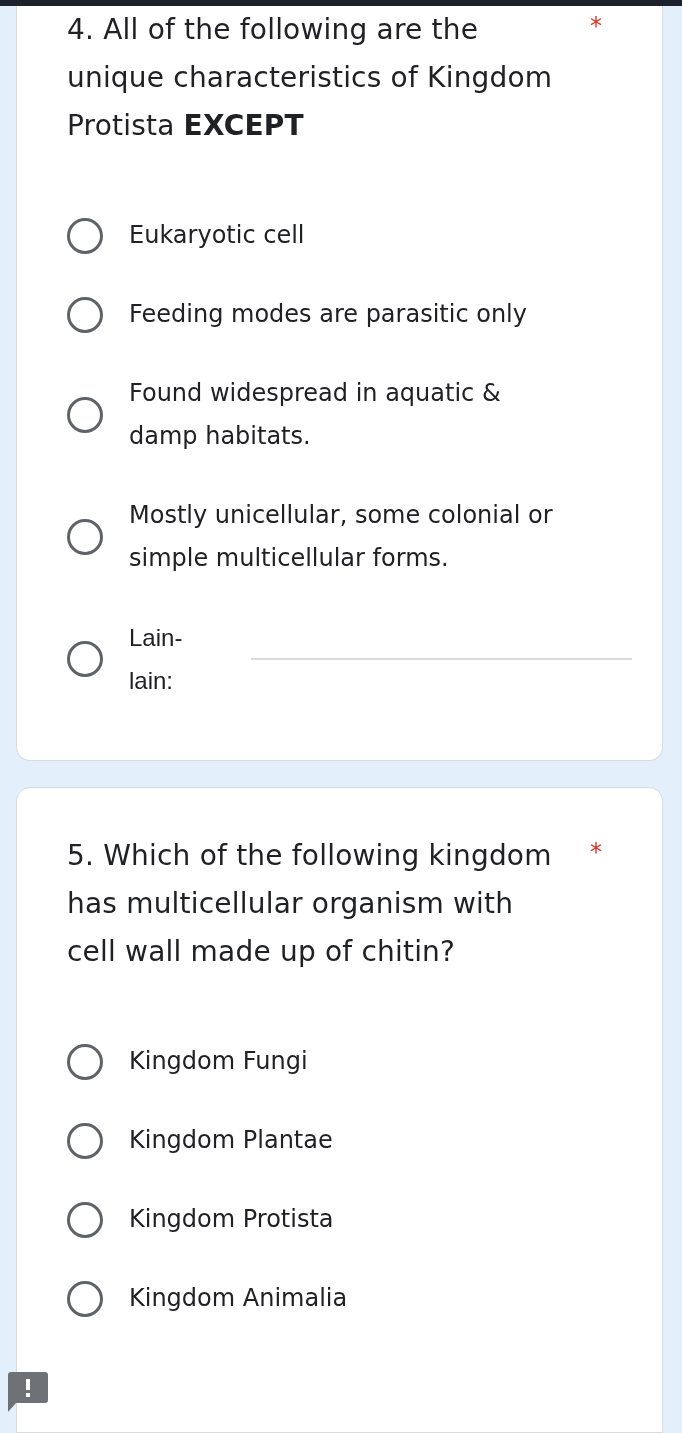 Image resolution: width=682 pixels, height=1433 pixels. What do you see at coordinates (217, 235) in the screenshot?
I see `option-label: Eukaryotic cell` at bounding box center [217, 235].